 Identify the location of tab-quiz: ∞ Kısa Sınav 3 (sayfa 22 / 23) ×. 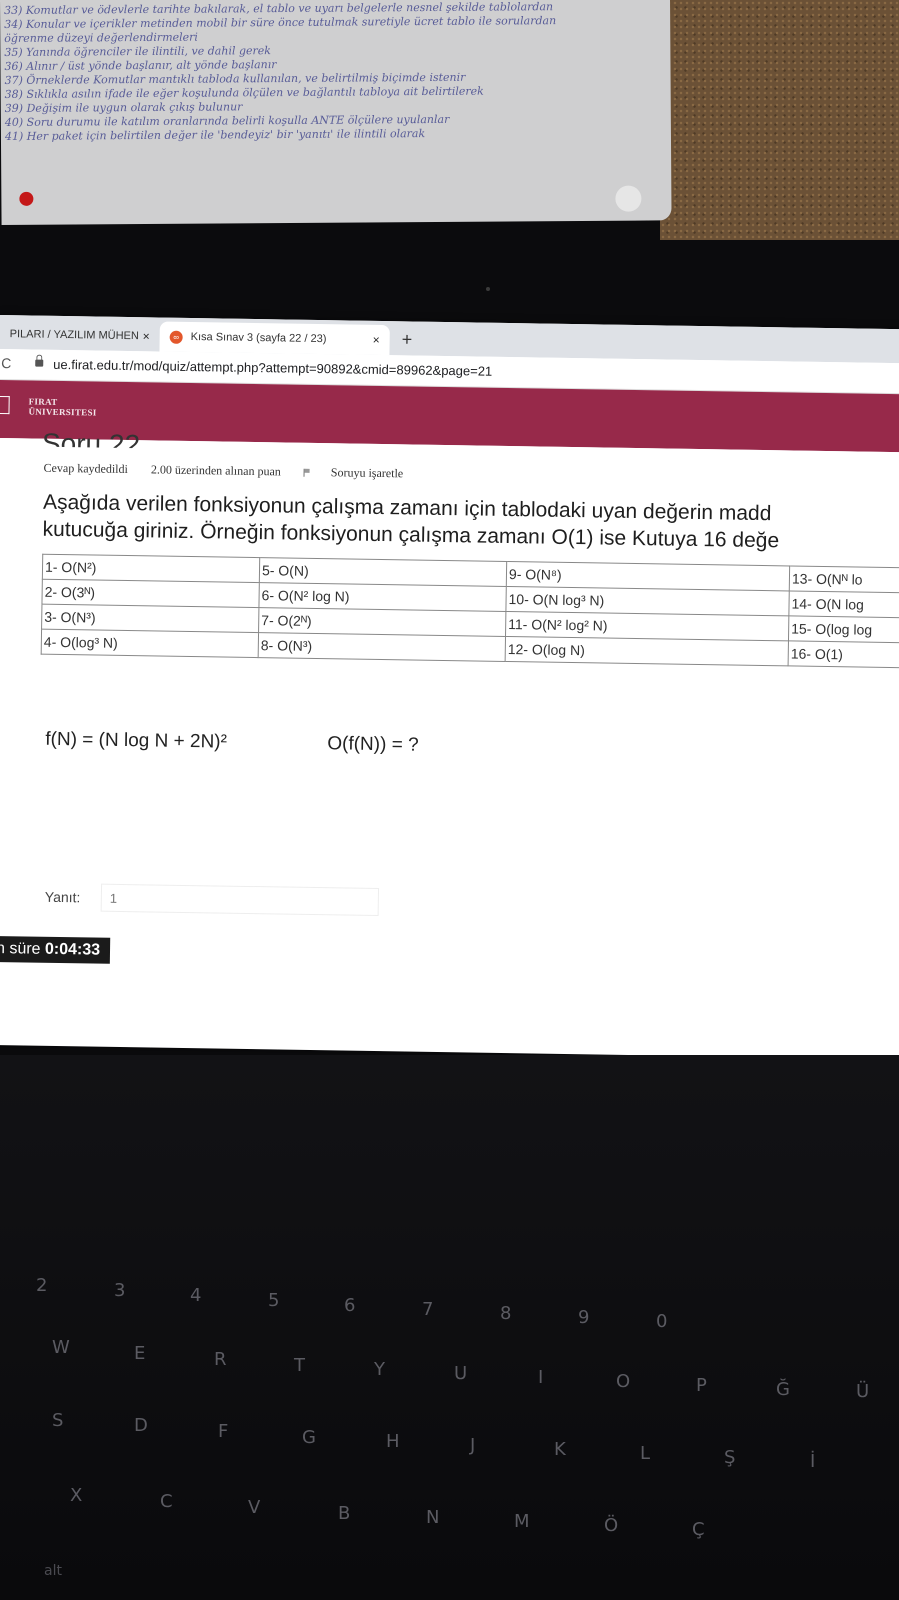
(274, 338).